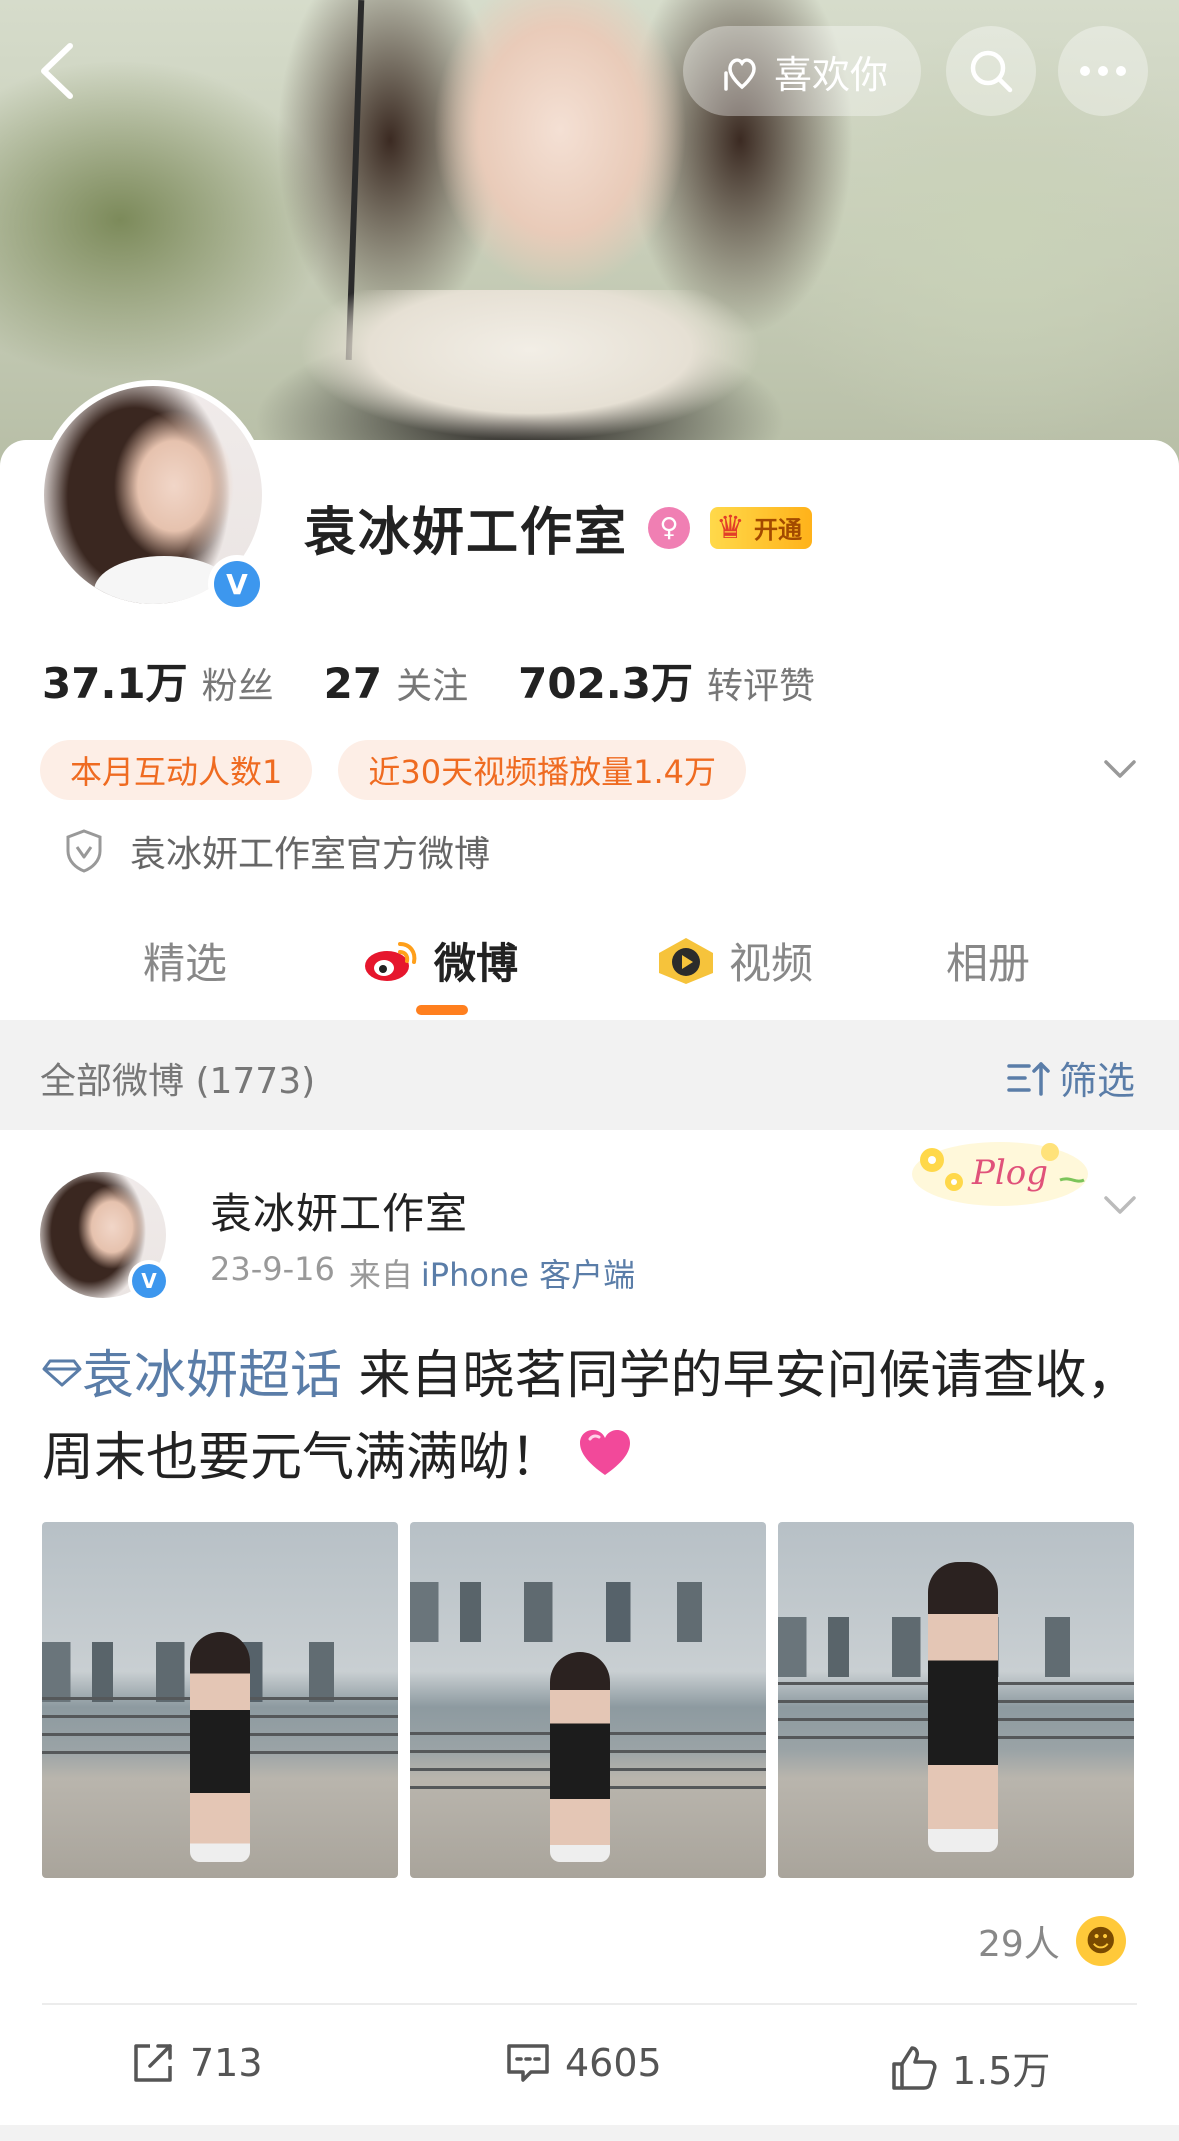 The width and height of the screenshot is (1179, 2141). What do you see at coordinates (771, 963) in the screenshot?
I see `tab-label: 视频` at bounding box center [771, 963].